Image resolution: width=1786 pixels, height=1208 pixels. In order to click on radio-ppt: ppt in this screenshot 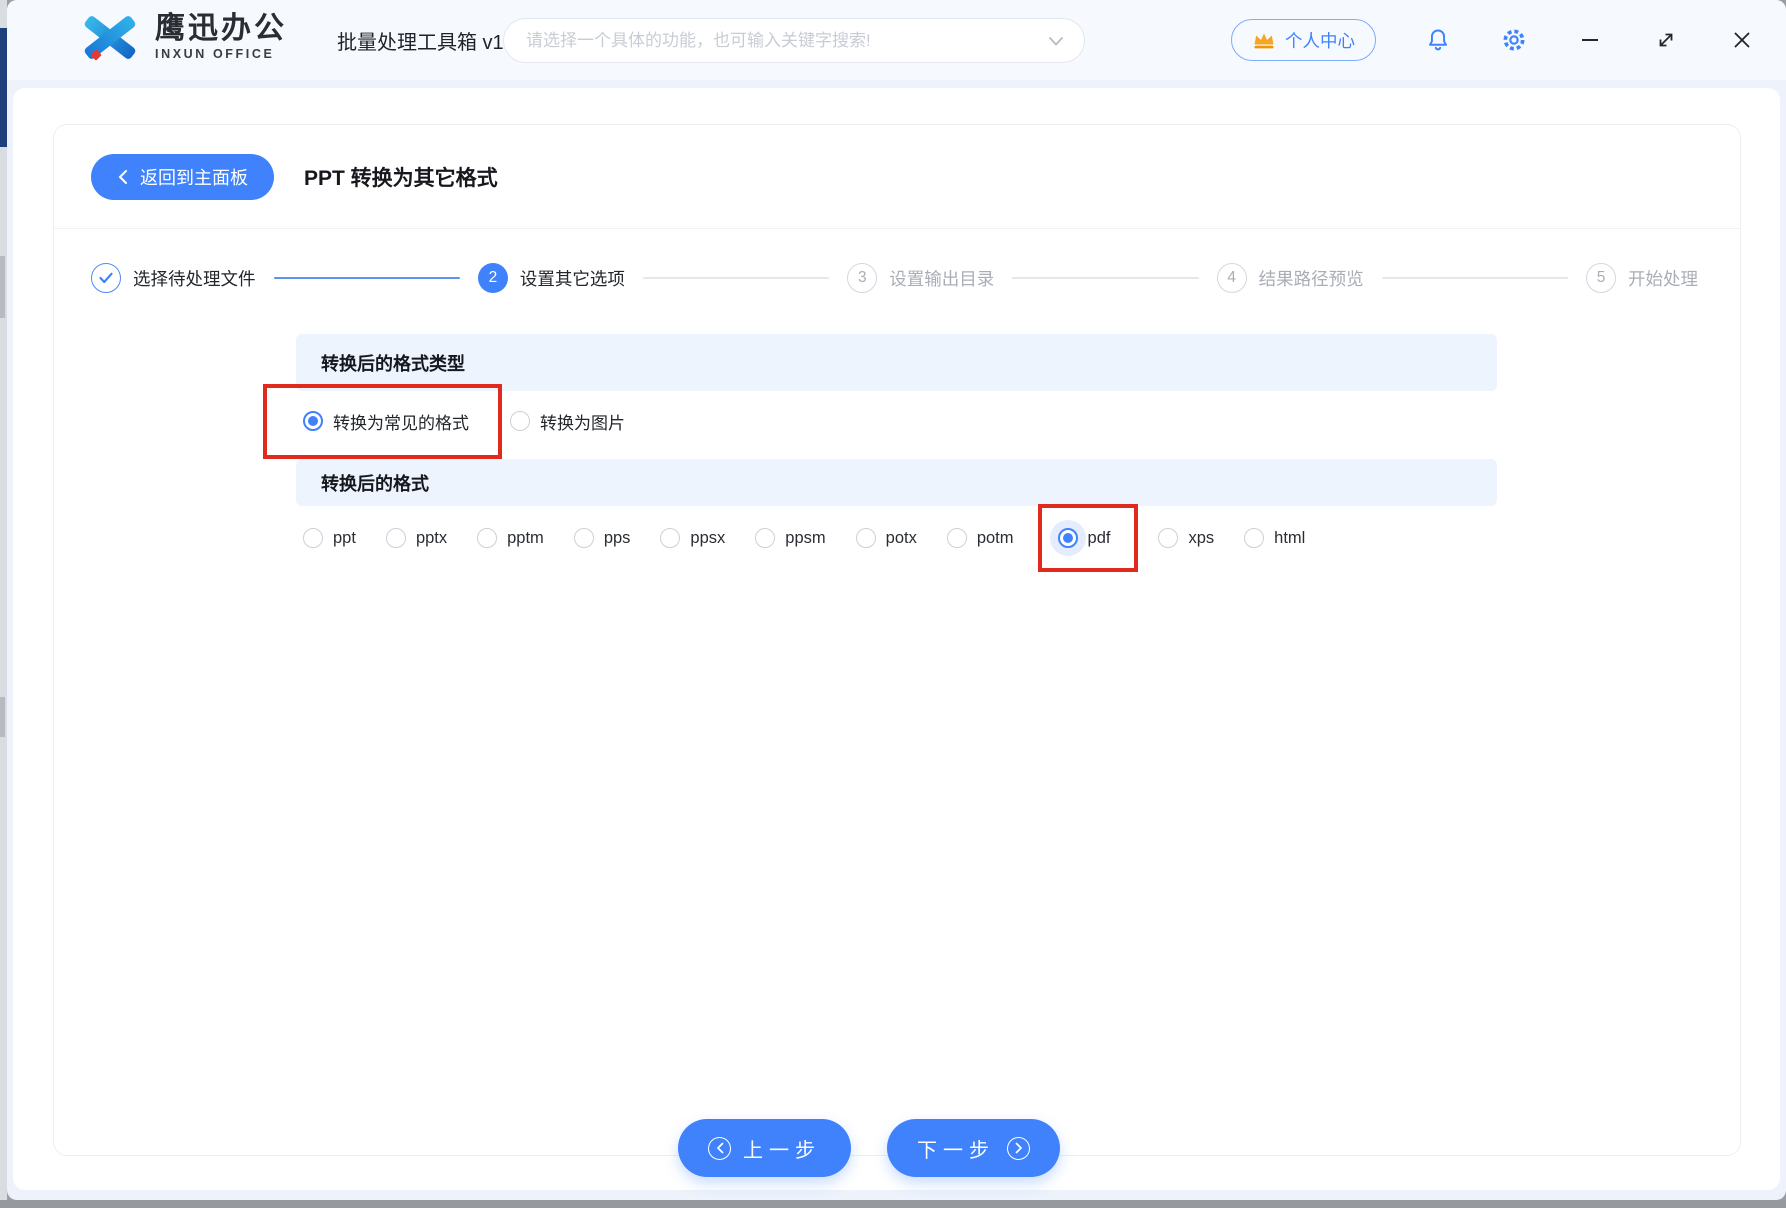, I will do `click(329, 538)`.